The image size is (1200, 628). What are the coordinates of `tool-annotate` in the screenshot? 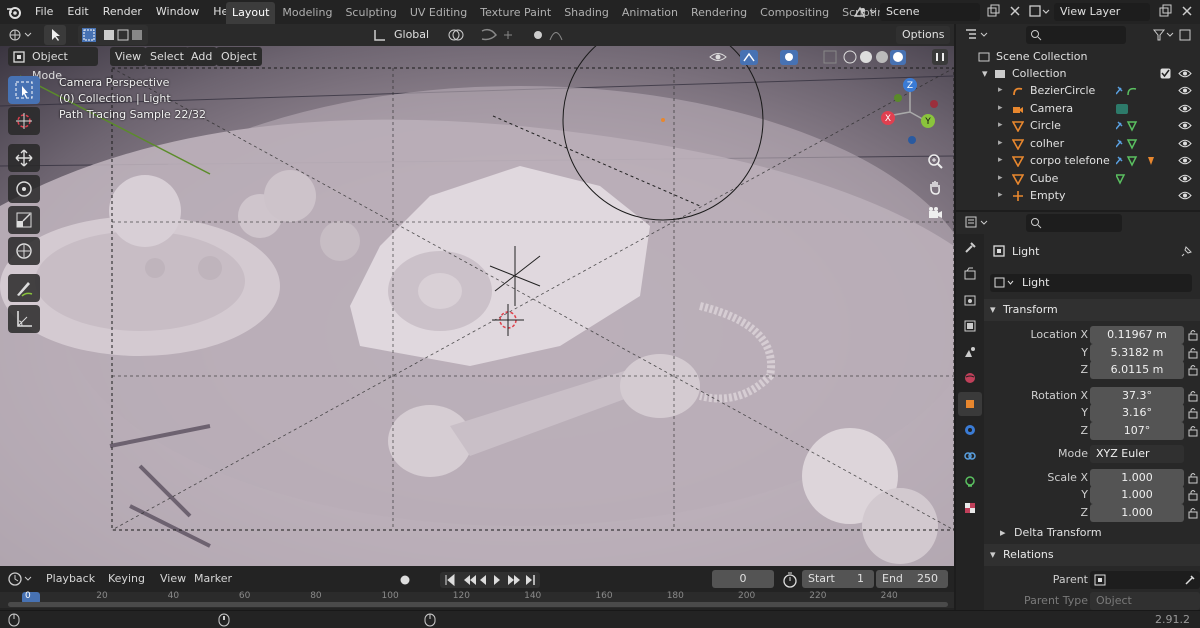 It's located at (24, 288).